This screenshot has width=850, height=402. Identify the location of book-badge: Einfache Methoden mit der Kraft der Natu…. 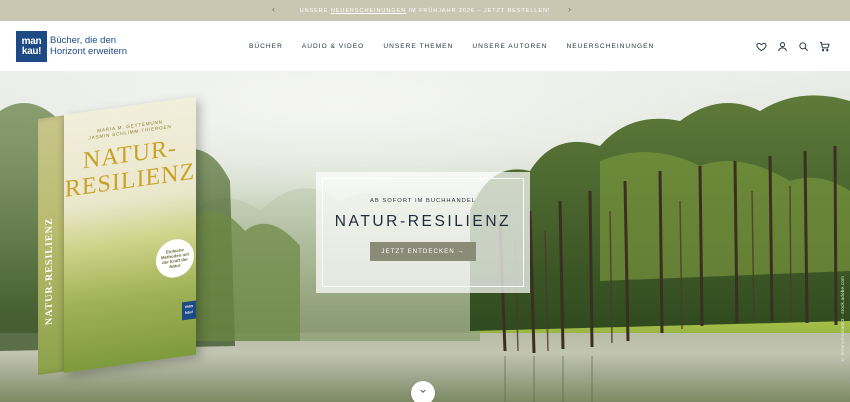
(175, 258).